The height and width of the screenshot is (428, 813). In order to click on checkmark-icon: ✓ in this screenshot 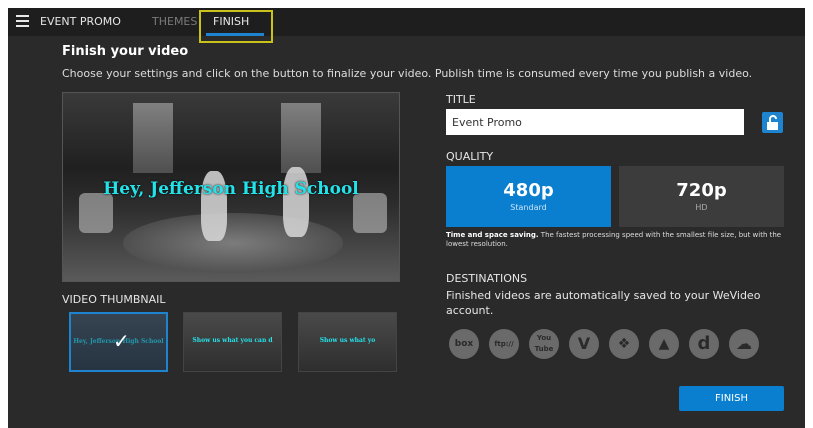, I will do `click(121, 341)`.